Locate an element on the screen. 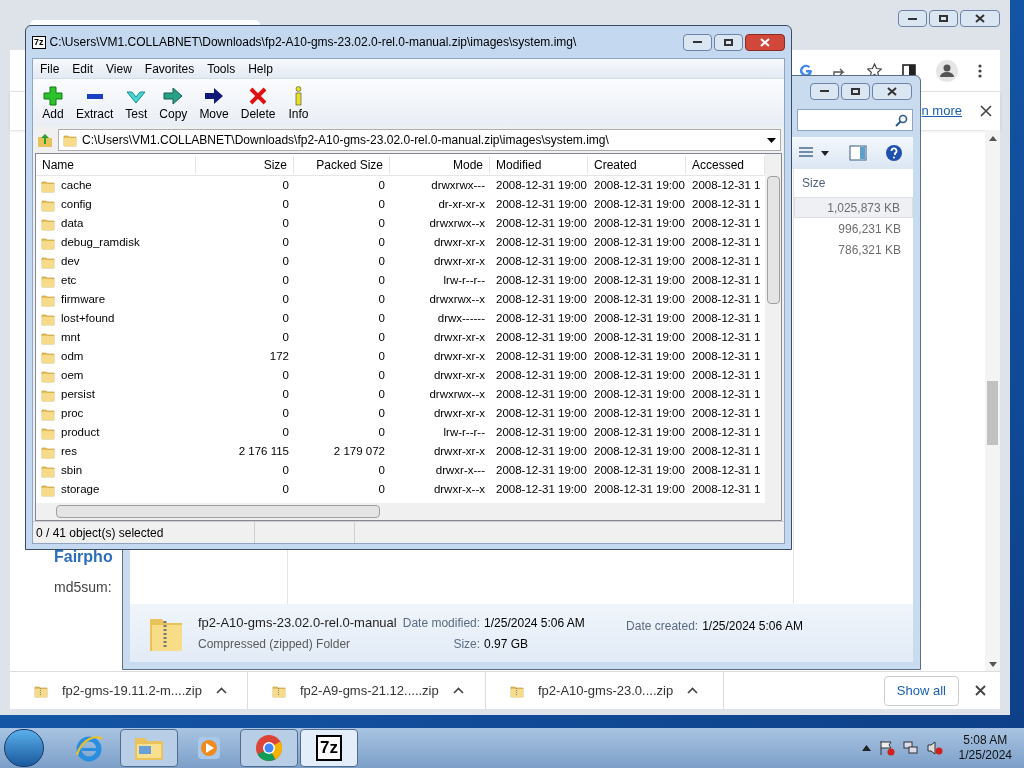 The height and width of the screenshot is (768, 1024). search-field is located at coordinates (855, 120).